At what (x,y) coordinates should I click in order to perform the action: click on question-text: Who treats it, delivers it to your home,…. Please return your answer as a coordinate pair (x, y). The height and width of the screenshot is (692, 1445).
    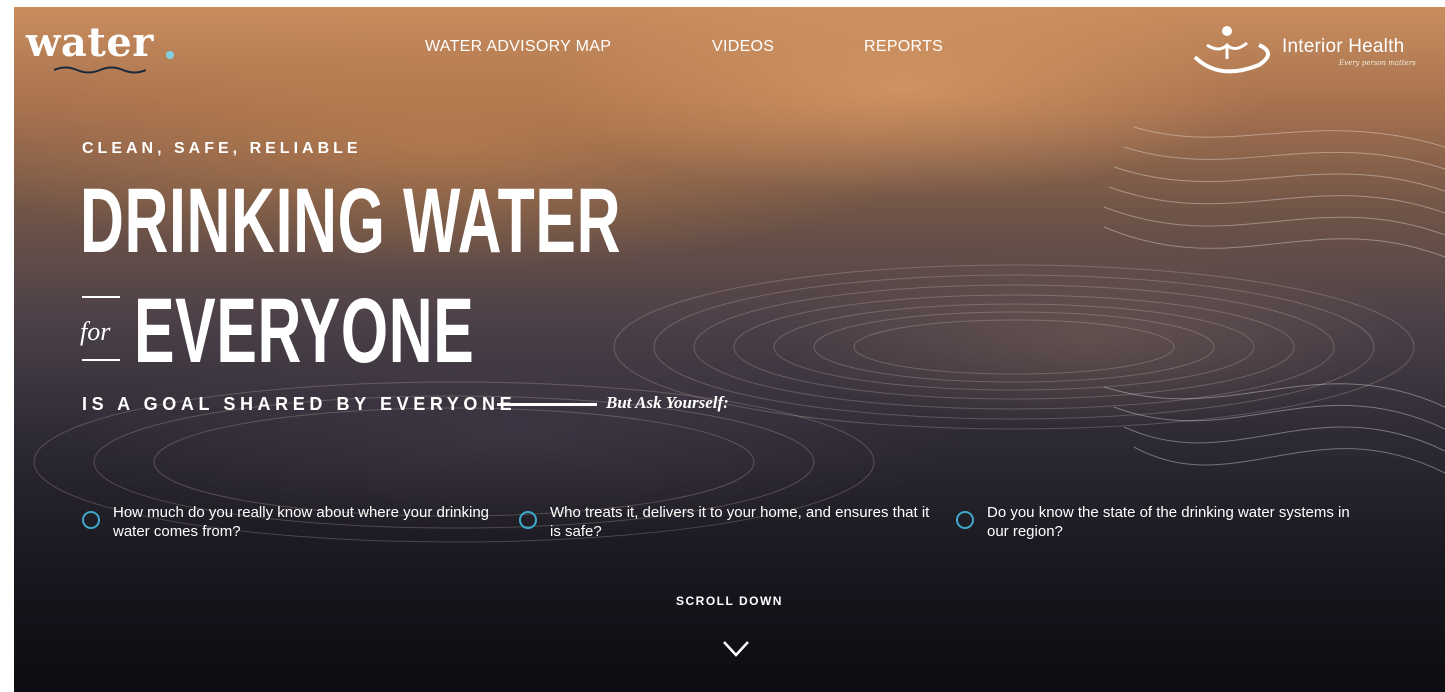
    Looking at the image, I should click on (740, 522).